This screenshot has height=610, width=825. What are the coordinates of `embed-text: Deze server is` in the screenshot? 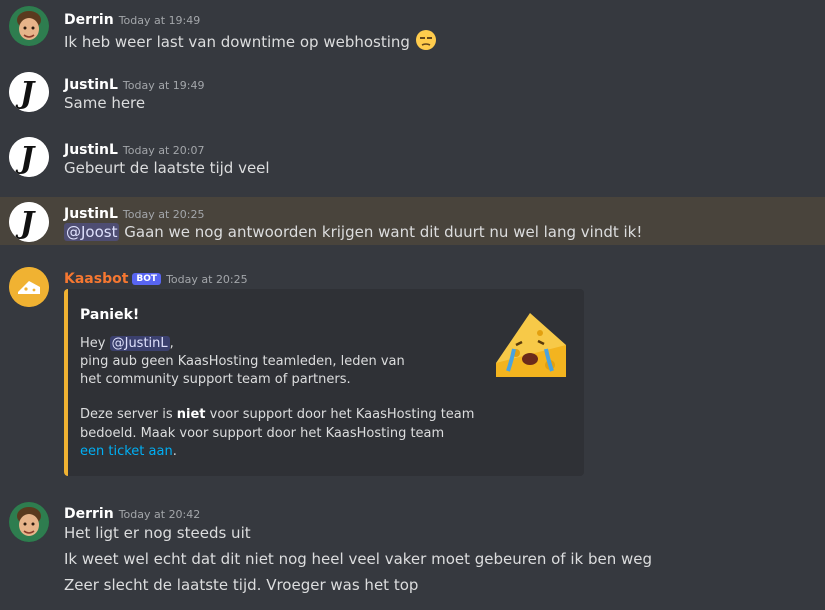 It's located at (128, 414).